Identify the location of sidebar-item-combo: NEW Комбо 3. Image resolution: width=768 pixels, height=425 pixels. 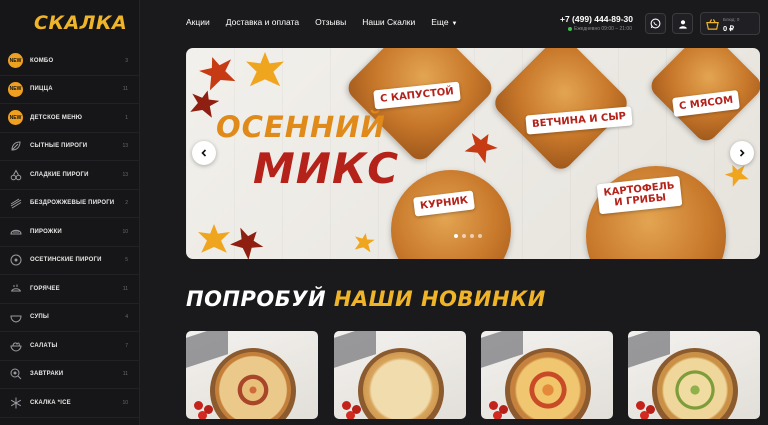
(70, 61).